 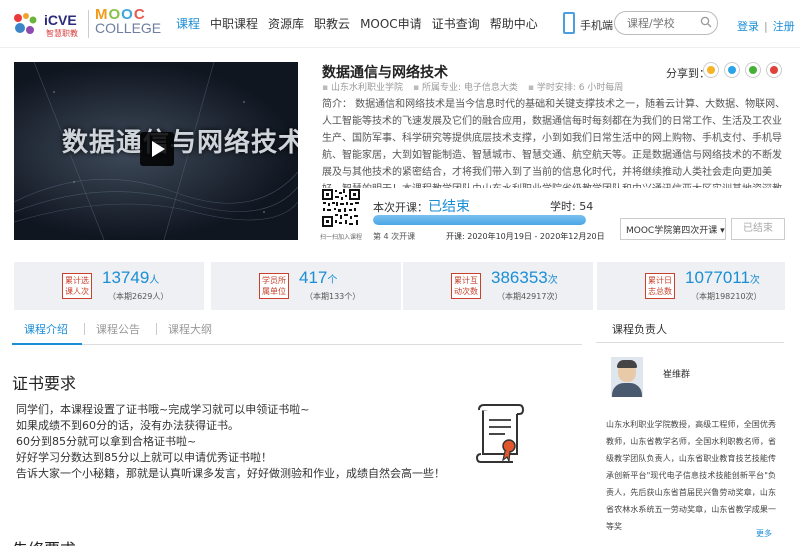 I want to click on nav-item-vocational-cloud: 职教云, so click(x=332, y=23).